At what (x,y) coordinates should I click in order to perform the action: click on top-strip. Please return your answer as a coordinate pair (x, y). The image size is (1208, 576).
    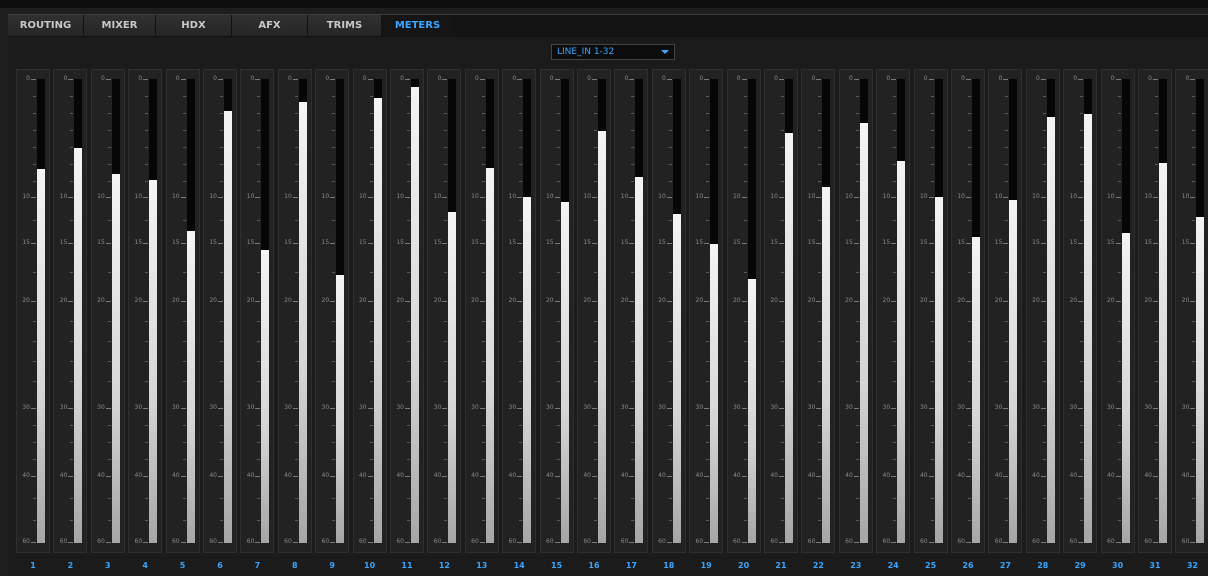
    Looking at the image, I should click on (604, 4).